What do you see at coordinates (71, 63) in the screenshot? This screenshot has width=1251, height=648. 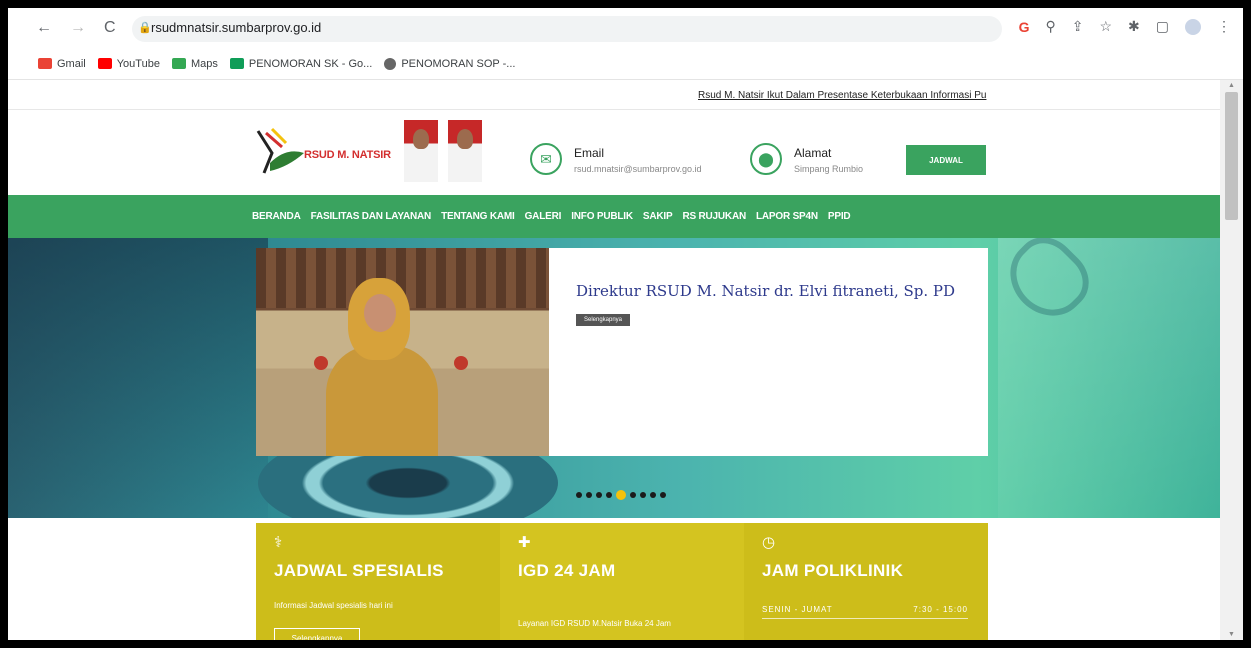 I see `bookmark-label: Gmail` at bounding box center [71, 63].